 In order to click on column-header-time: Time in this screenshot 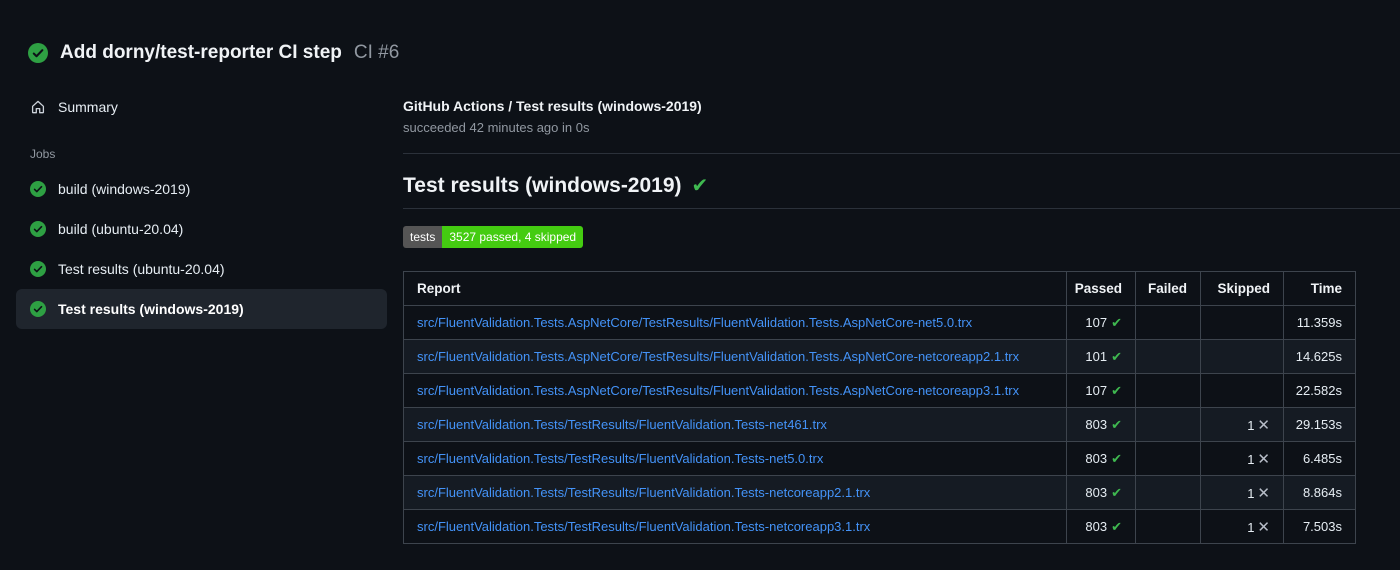, I will do `click(1319, 288)`.